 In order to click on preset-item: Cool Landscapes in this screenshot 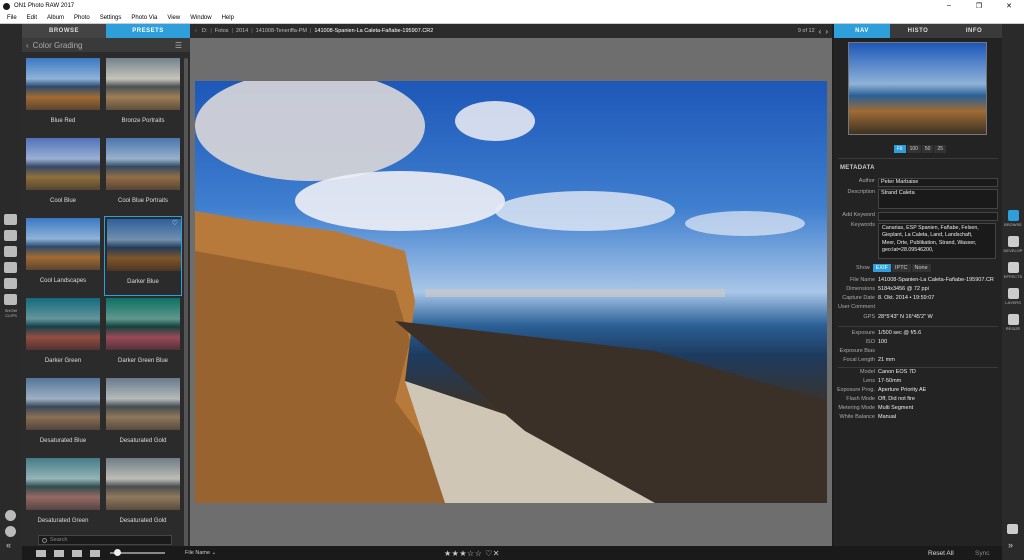, I will do `click(63, 256)`.